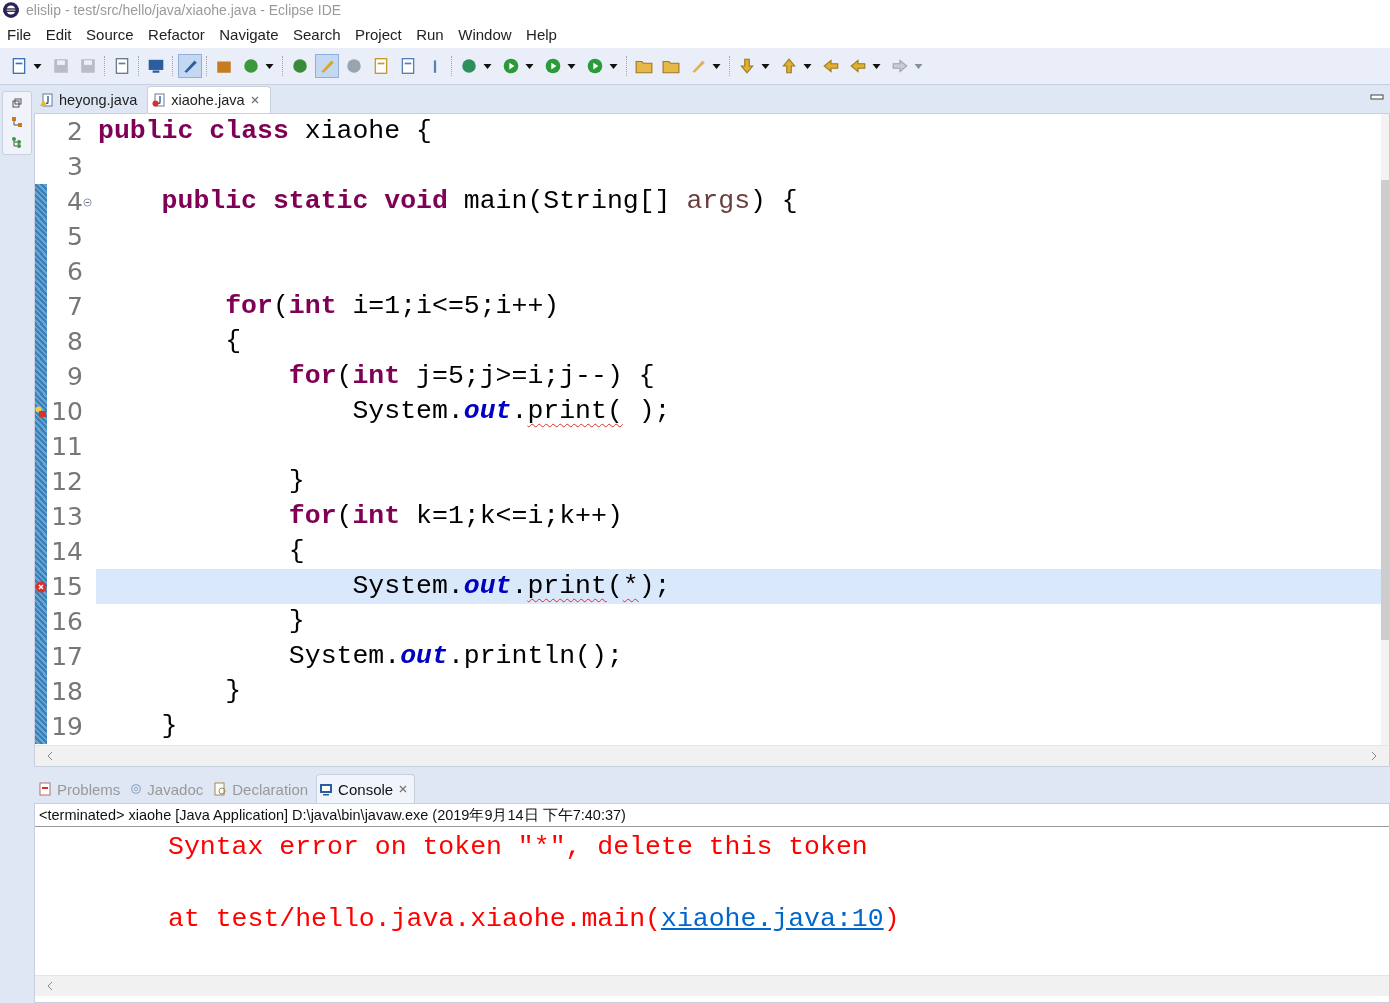 Image resolution: width=1390 pixels, height=1003 pixels. I want to click on view-tab: Console, so click(366, 788).